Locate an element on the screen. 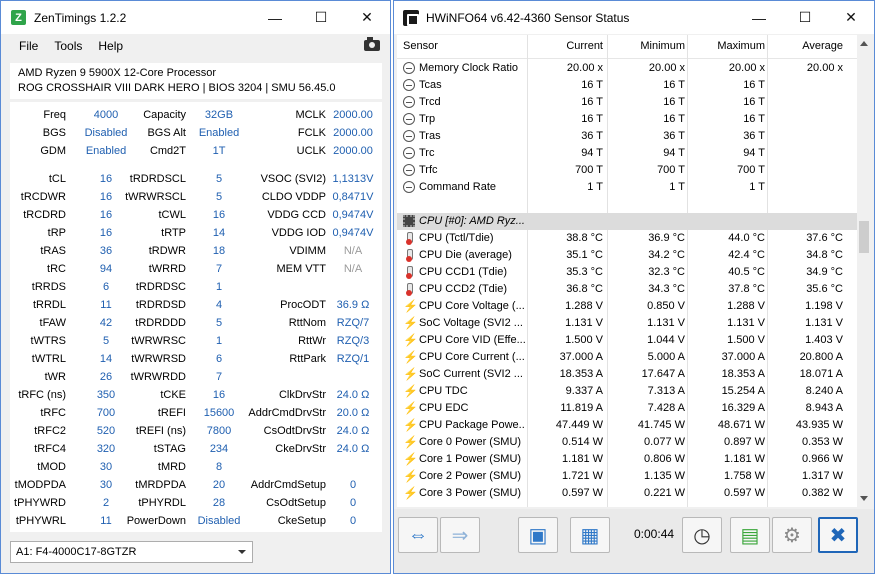 Image resolution: width=875 pixels, height=574 pixels. table-row: Trcd 16 T 16 T 16 T is located at coordinates (627, 102).